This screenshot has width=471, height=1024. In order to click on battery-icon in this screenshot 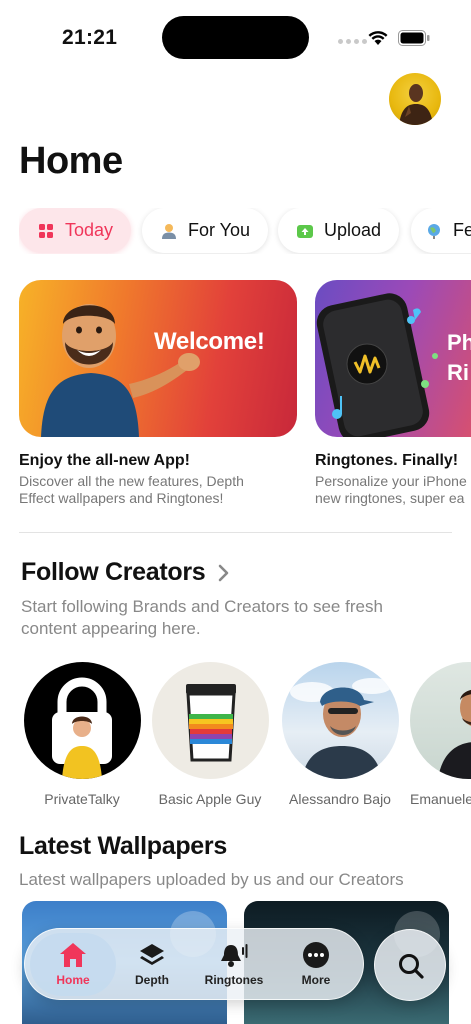, I will do `click(414, 38)`.